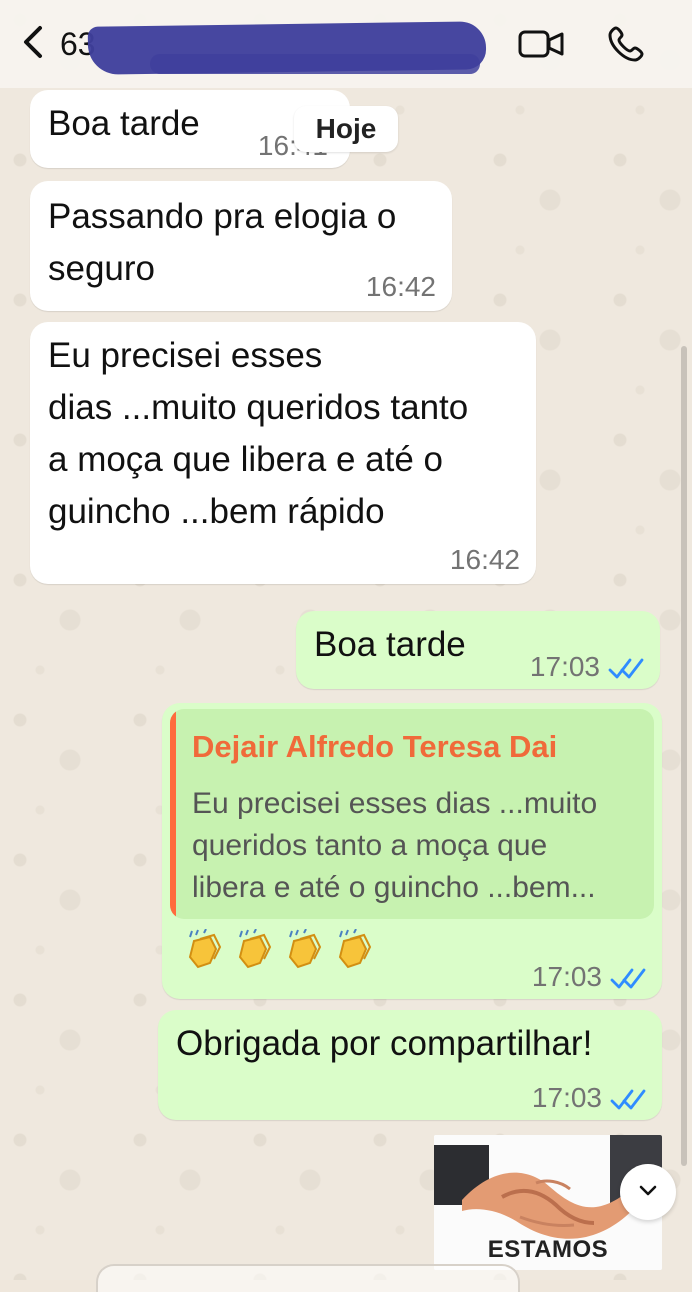 The image size is (692, 1292). I want to click on scroll-down-button, so click(648, 1192).